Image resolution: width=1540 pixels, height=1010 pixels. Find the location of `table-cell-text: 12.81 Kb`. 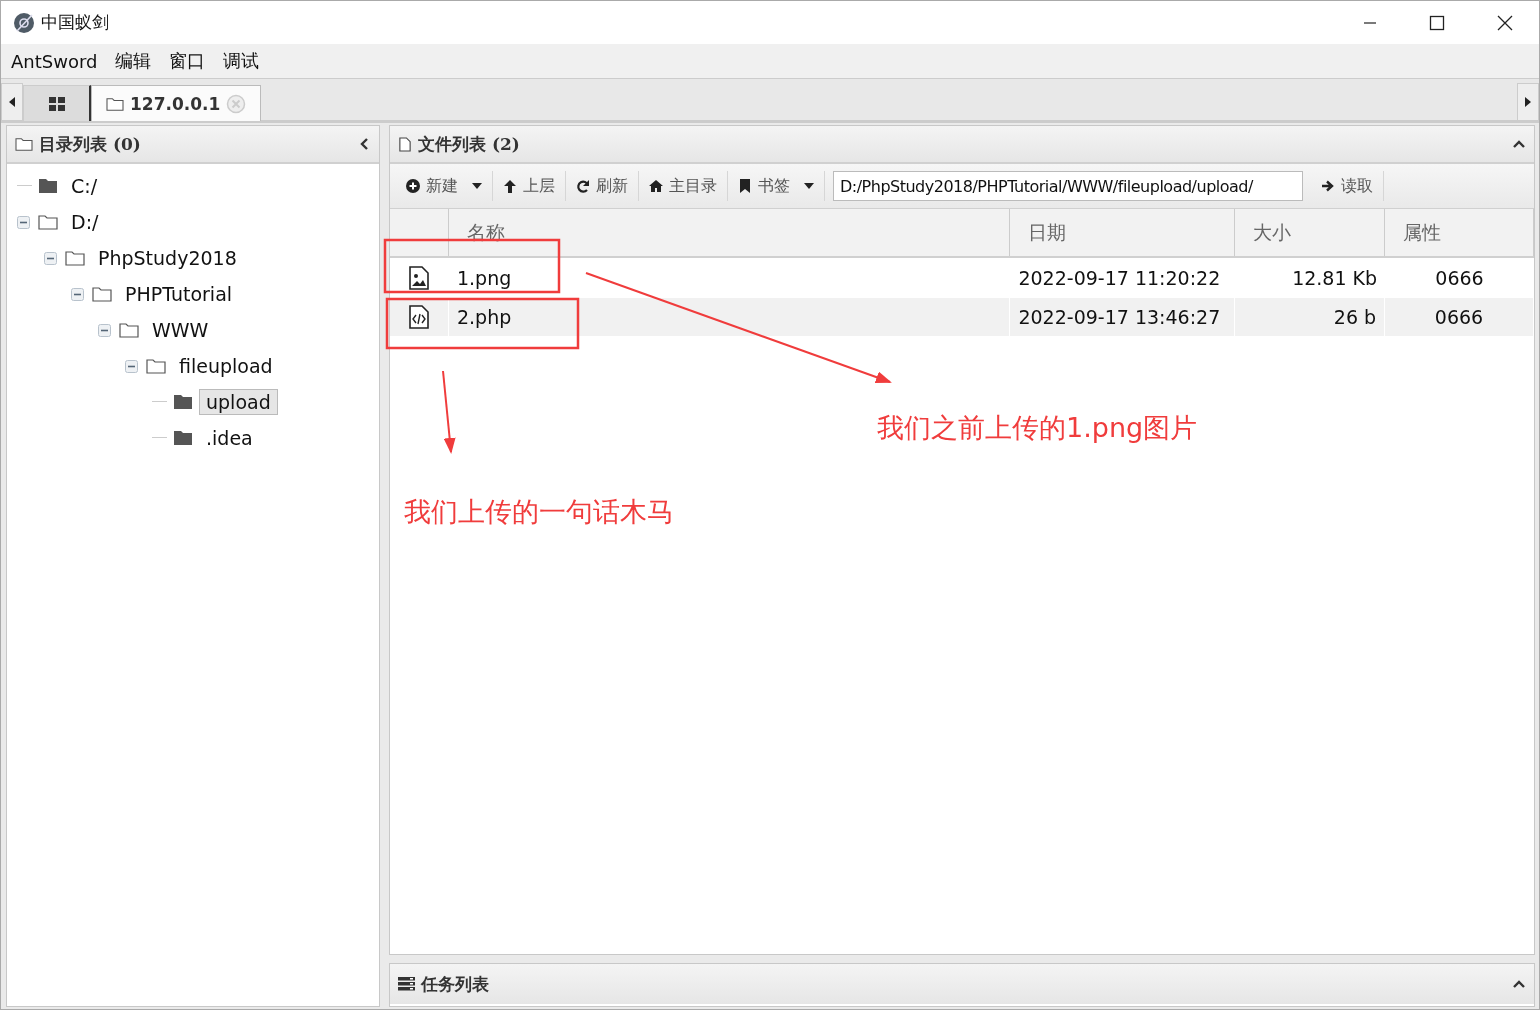

table-cell-text: 12.81 Kb is located at coordinates (1335, 278).